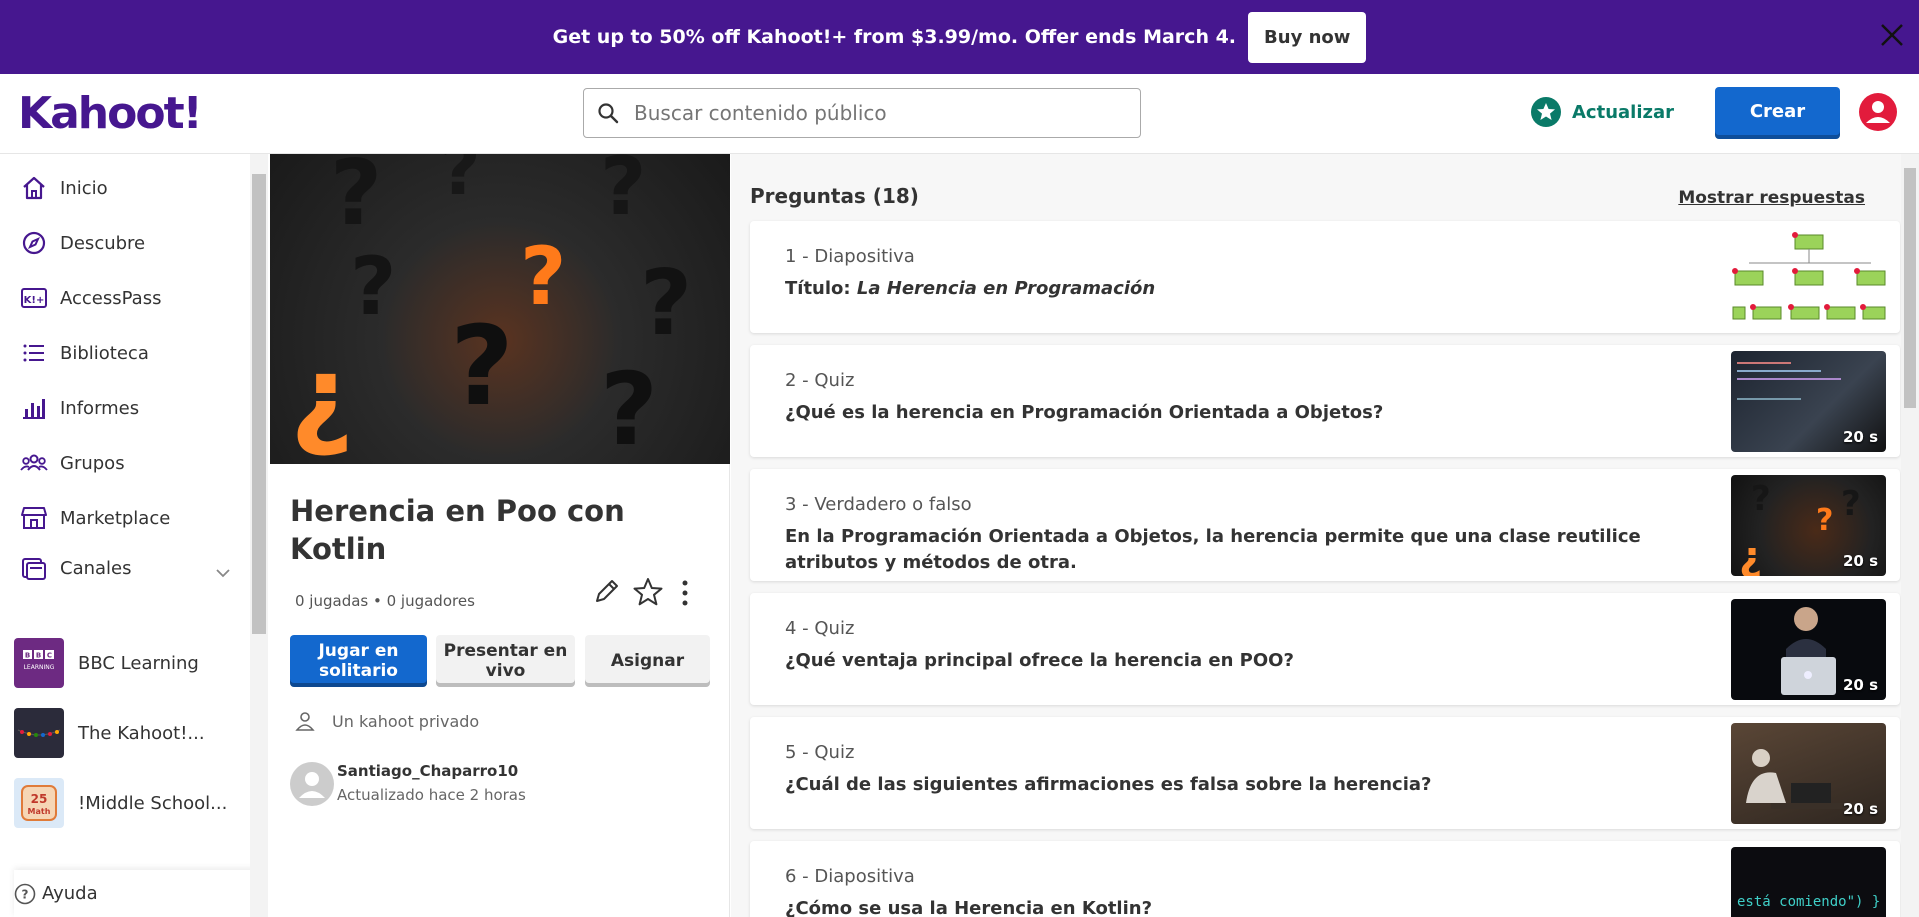 The width and height of the screenshot is (1919, 917). I want to click on upgrade-button: Actualizar, so click(1602, 112).